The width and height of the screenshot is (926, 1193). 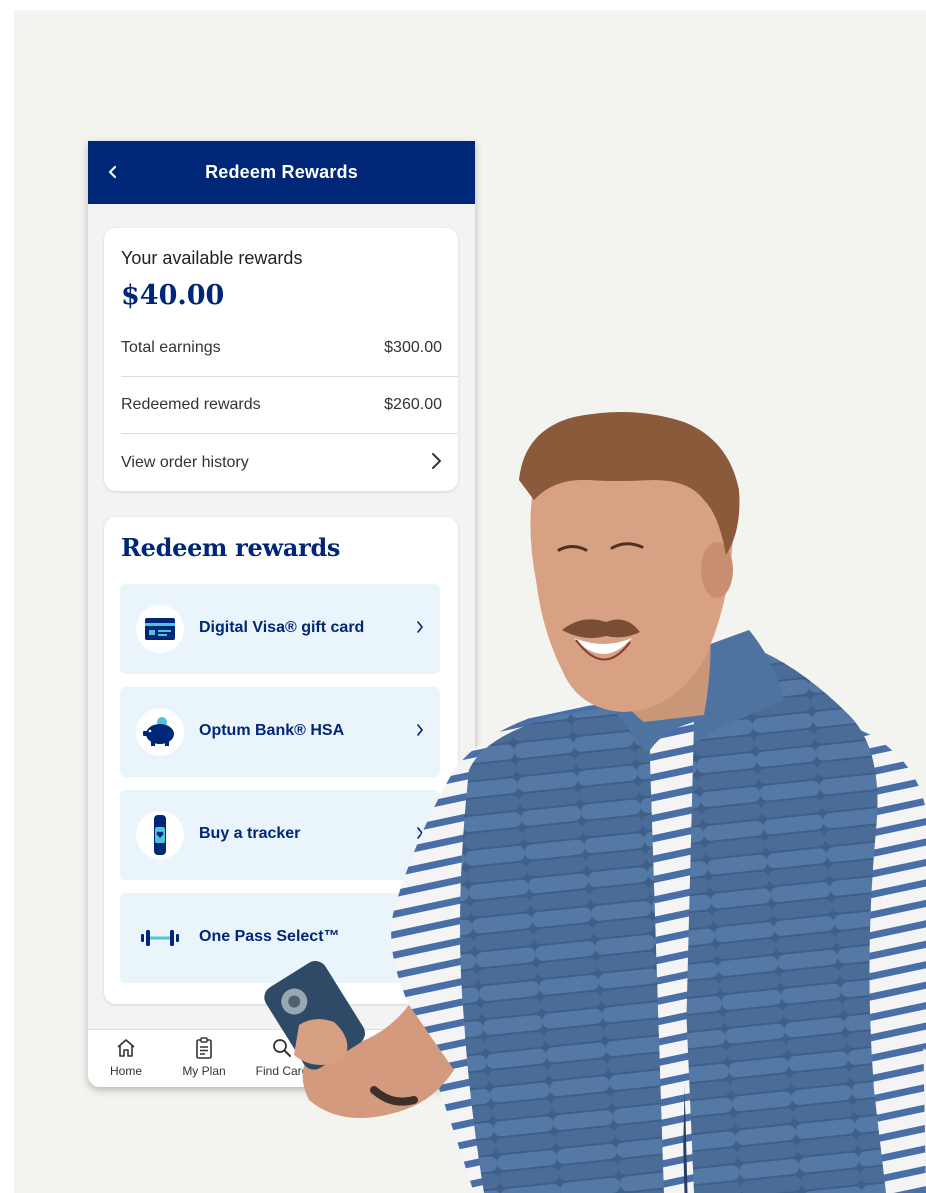 I want to click on redeem-option-one-pass-select: One Pass Select™, so click(x=280, y=938).